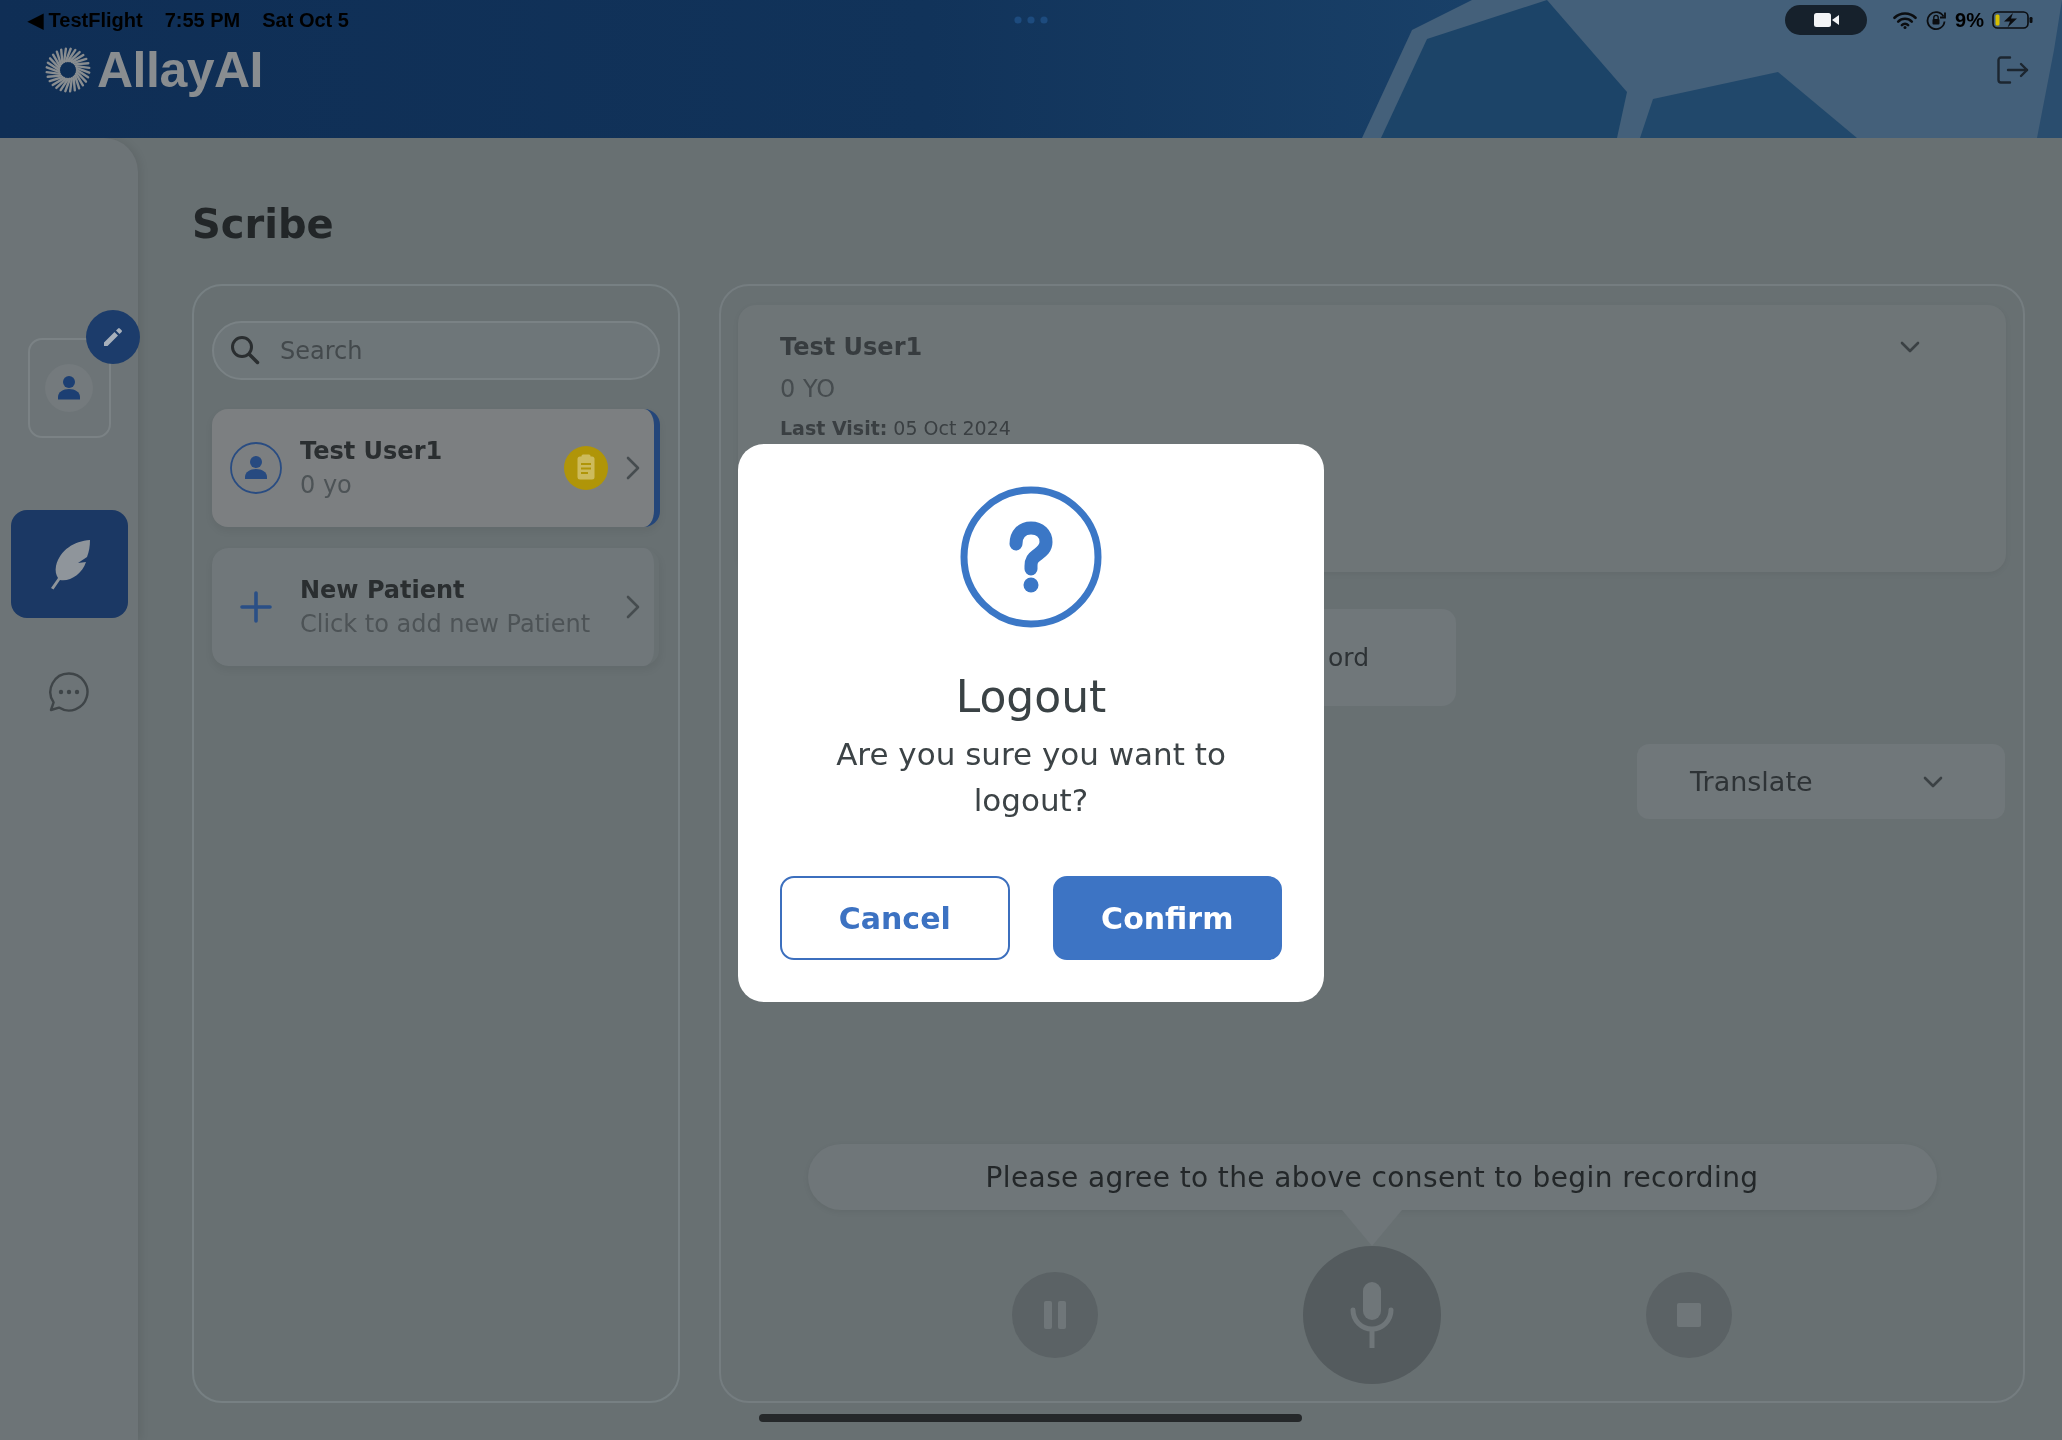 This screenshot has width=2062, height=1440. Describe the element at coordinates (202, 20) in the screenshot. I see `status-time: 7:55 PM` at that location.